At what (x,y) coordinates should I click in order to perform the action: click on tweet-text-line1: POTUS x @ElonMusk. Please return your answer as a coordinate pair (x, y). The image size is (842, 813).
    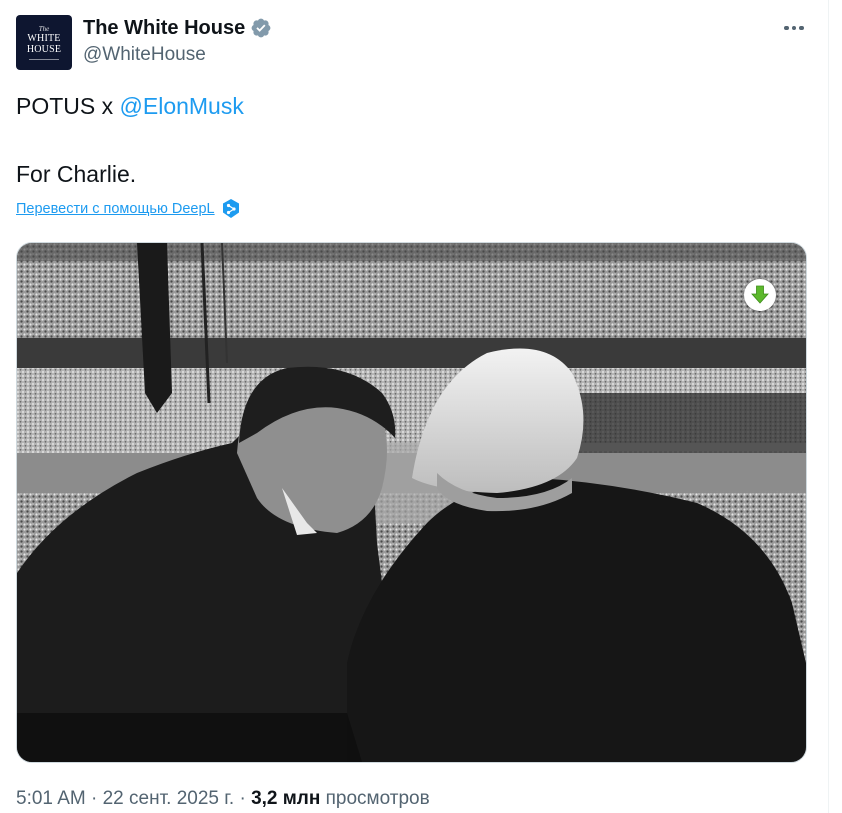
    Looking at the image, I should click on (130, 106).